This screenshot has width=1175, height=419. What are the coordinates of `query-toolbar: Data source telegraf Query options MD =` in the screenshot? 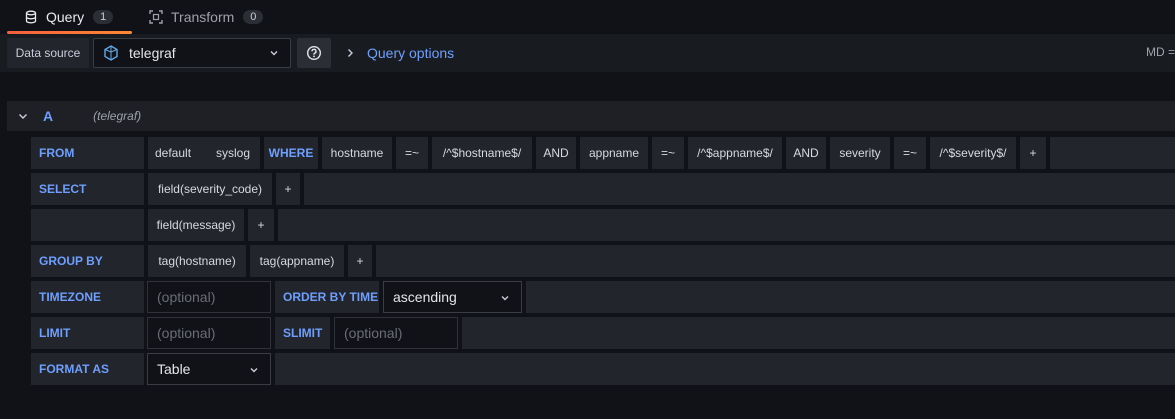 It's located at (587, 53).